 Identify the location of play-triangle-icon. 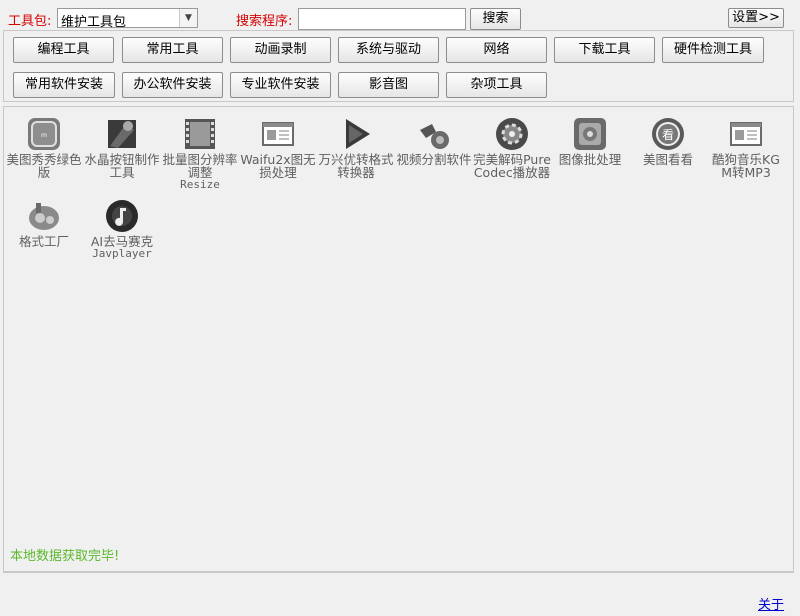
(356, 134).